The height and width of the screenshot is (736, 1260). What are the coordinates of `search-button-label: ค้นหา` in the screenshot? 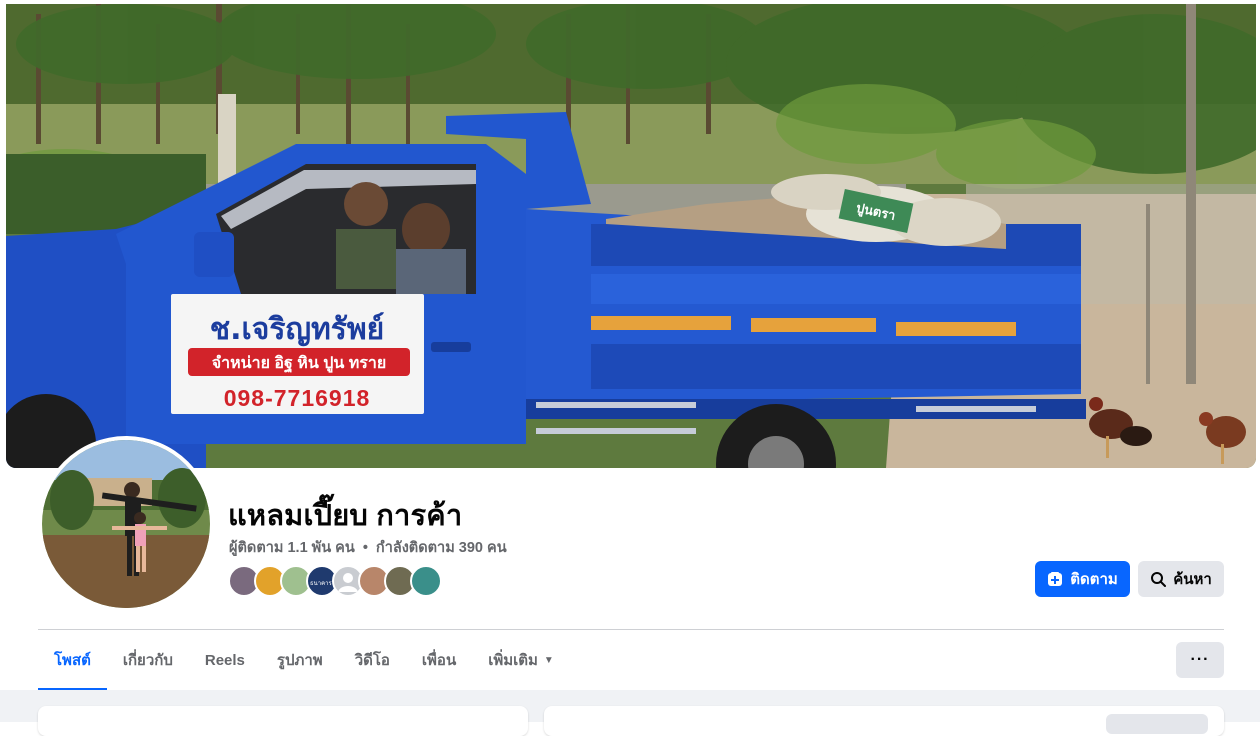 It's located at (1192, 579).